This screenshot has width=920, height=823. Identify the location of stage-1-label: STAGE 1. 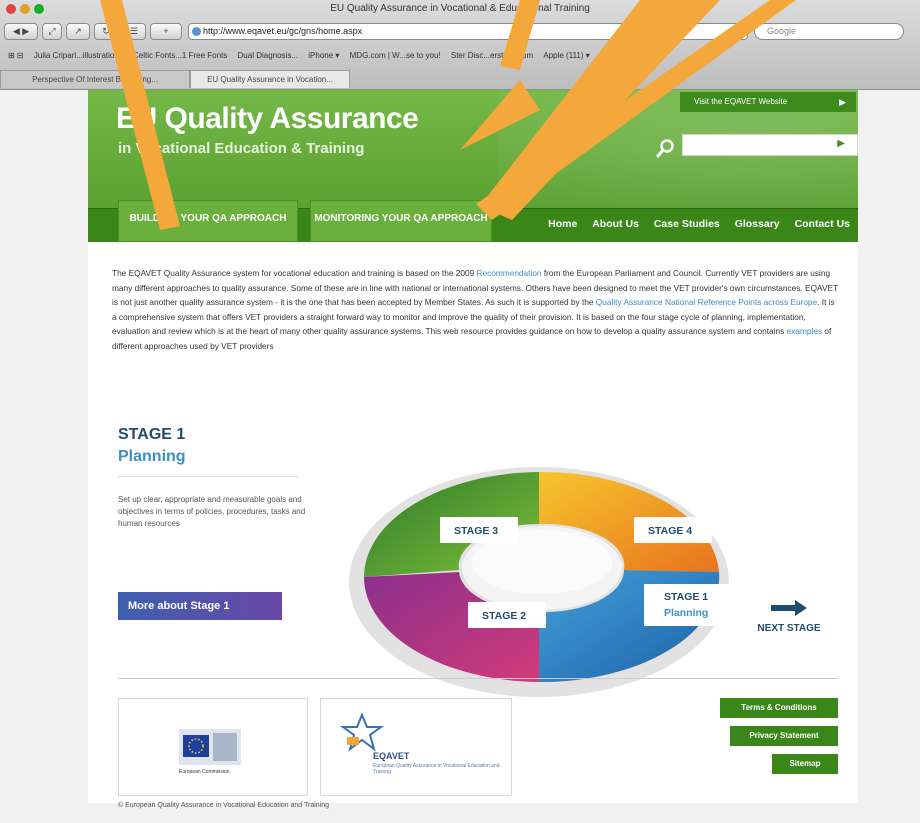
(686, 597).